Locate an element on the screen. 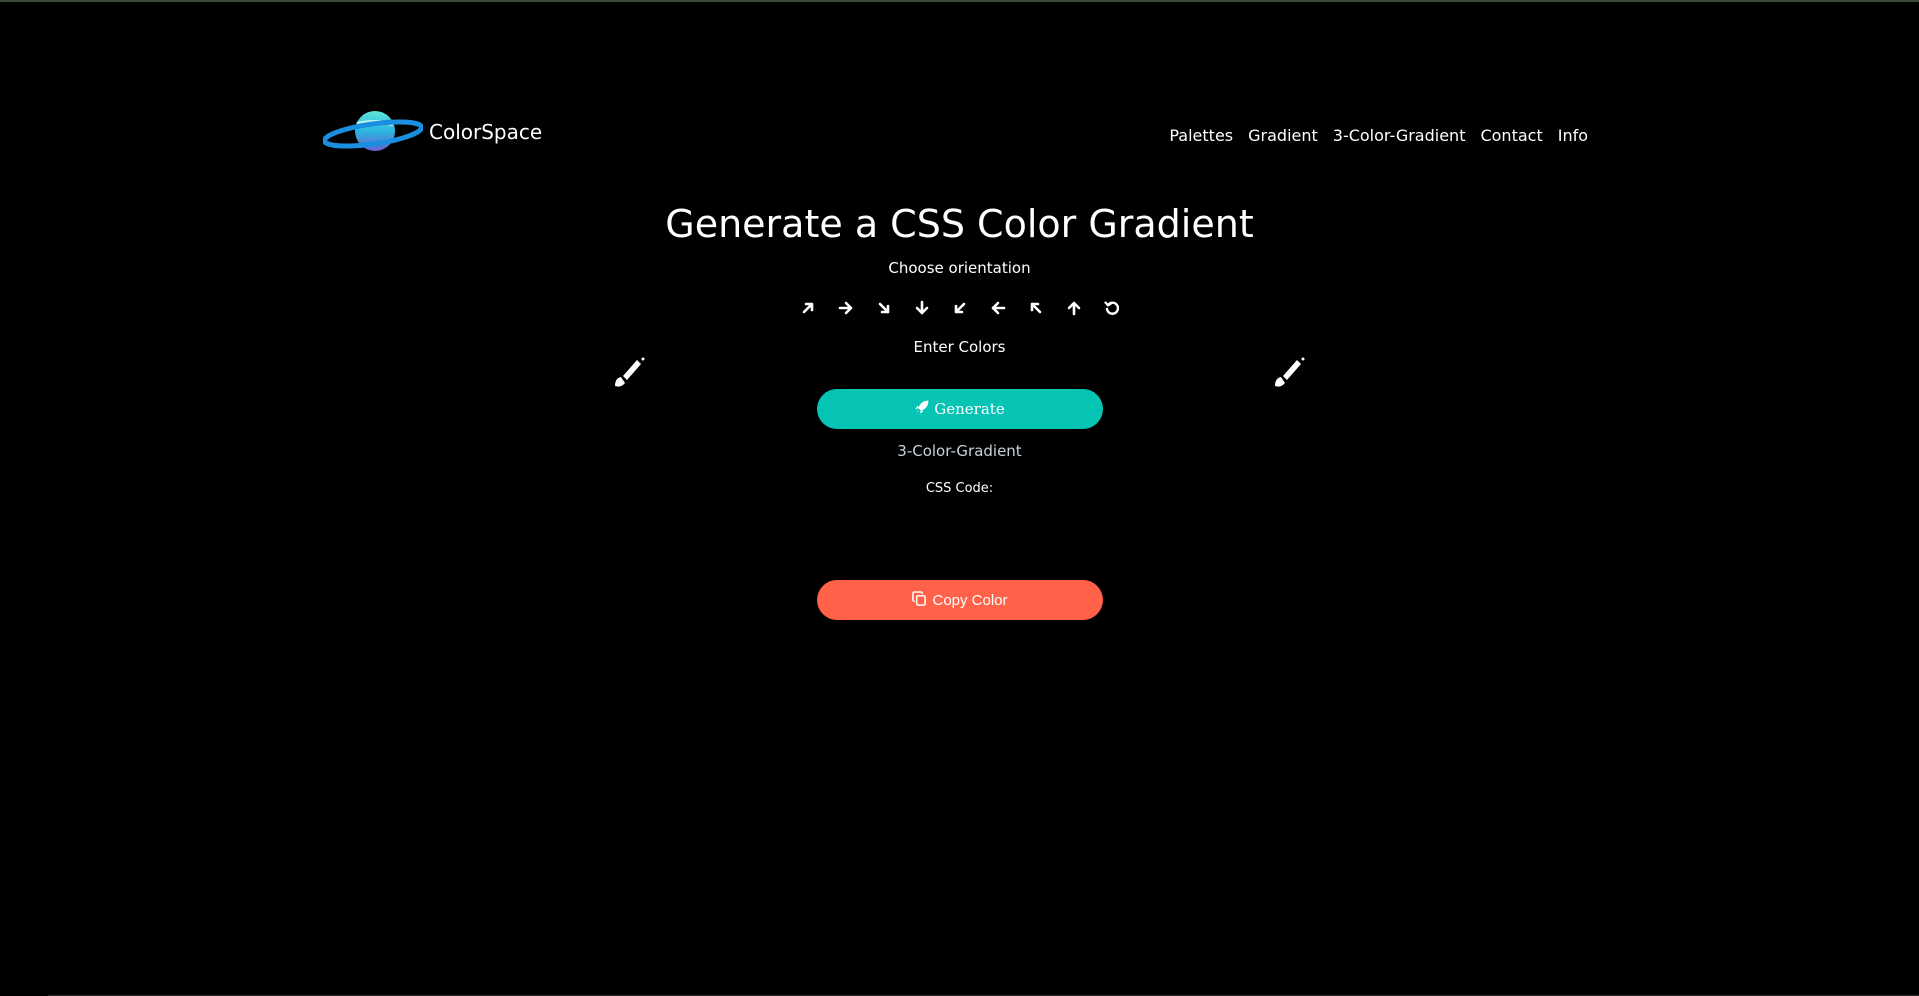  brand-logo: ColorSpace is located at coordinates (432, 132).